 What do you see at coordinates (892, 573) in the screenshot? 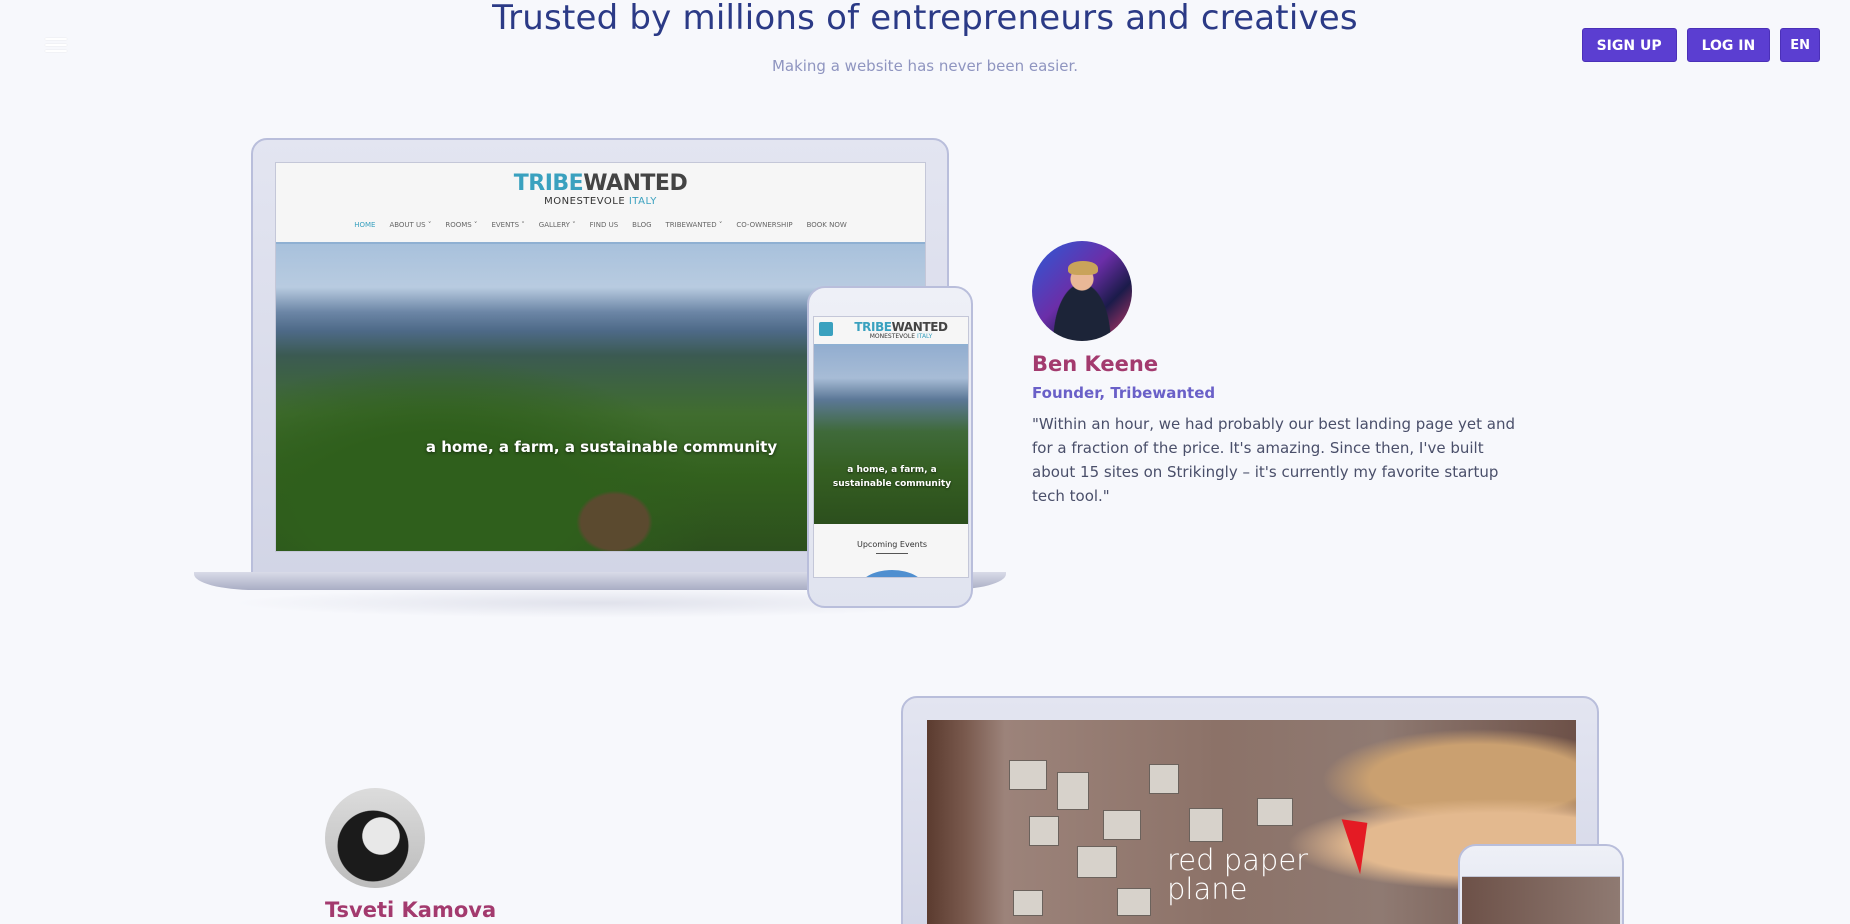
I see `mobile-circle-graphic` at bounding box center [892, 573].